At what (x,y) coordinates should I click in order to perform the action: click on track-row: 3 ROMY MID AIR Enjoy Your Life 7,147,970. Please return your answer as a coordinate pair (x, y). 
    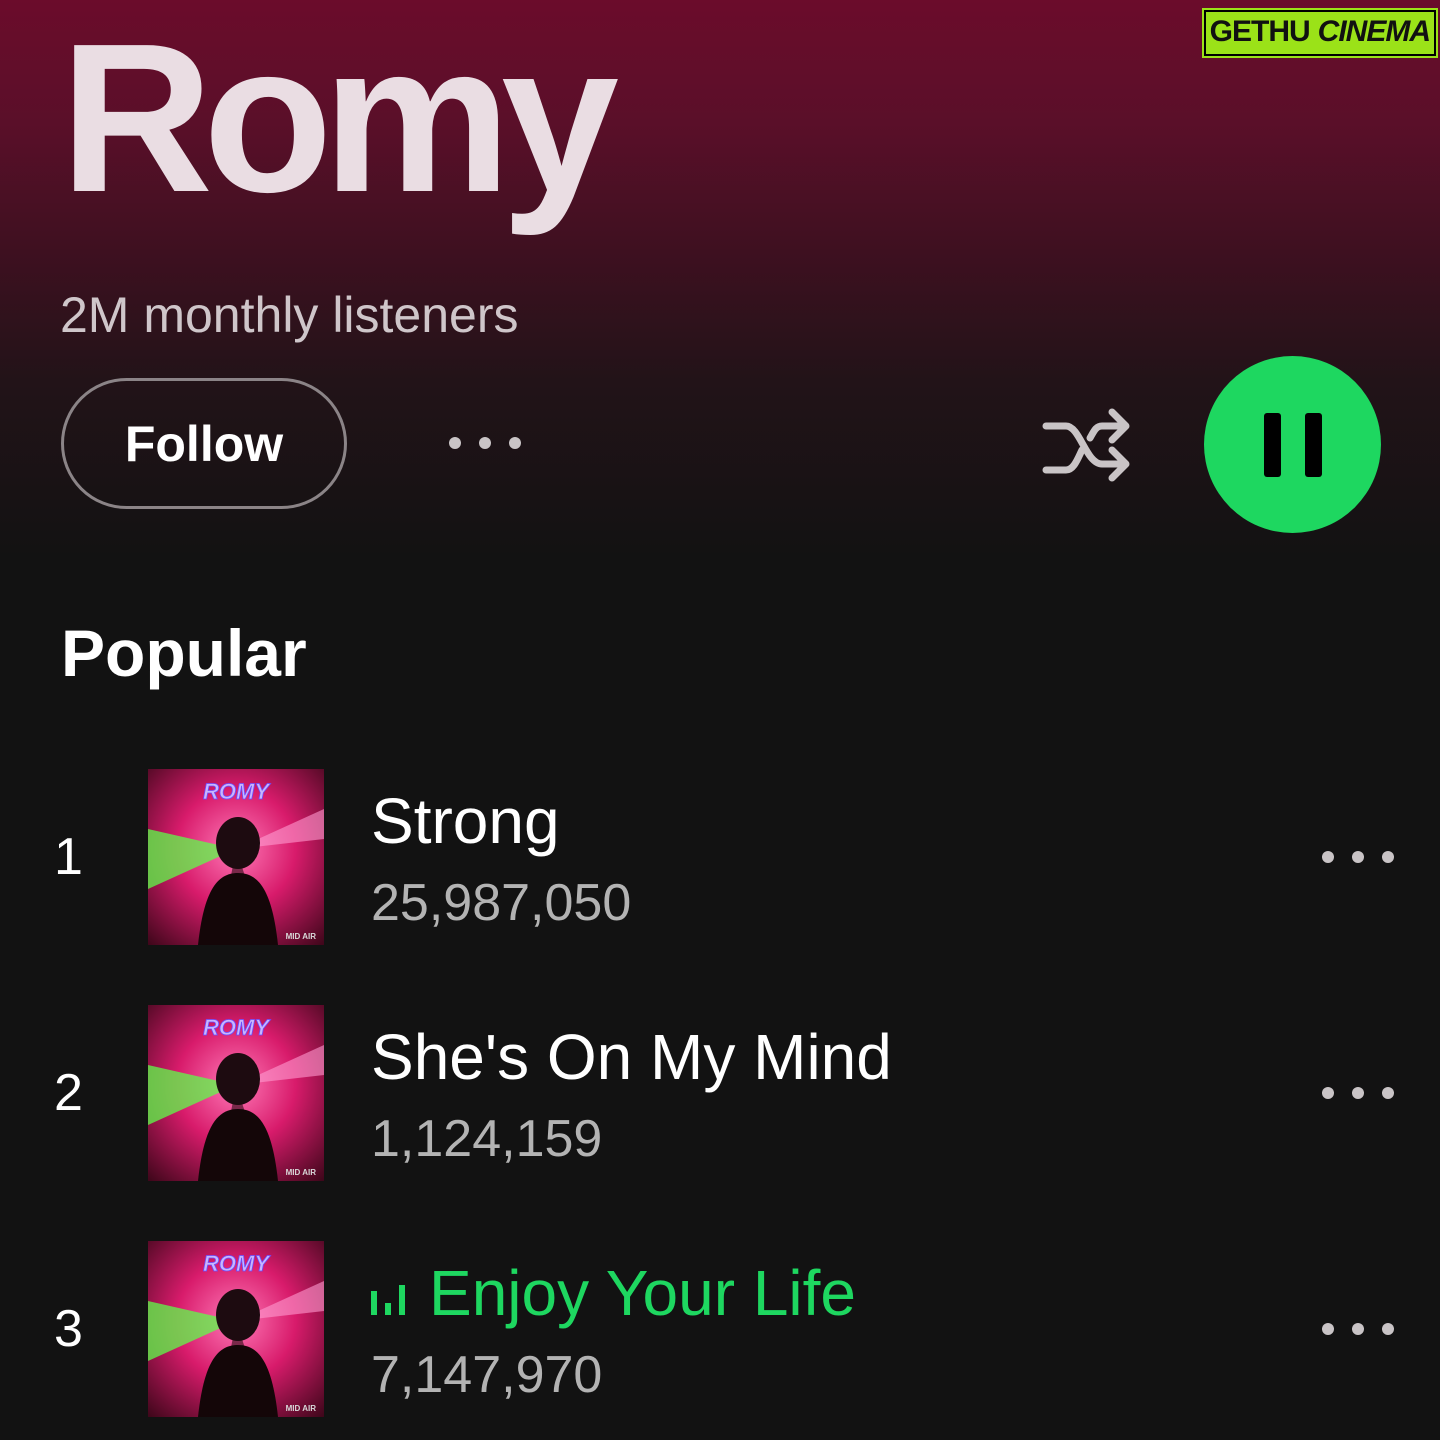
    Looking at the image, I should click on (720, 1331).